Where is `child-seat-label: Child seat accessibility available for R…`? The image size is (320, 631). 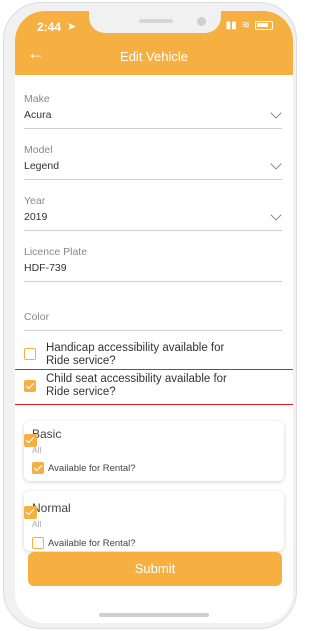 child-seat-label: Child seat accessibility available for R… is located at coordinates (136, 385).